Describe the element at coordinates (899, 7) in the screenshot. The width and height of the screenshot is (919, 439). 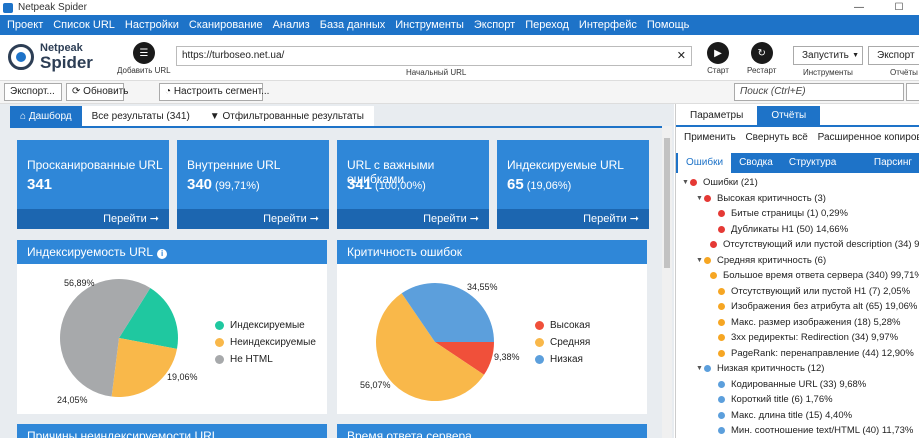
I see `maximize-button: ☐` at that location.